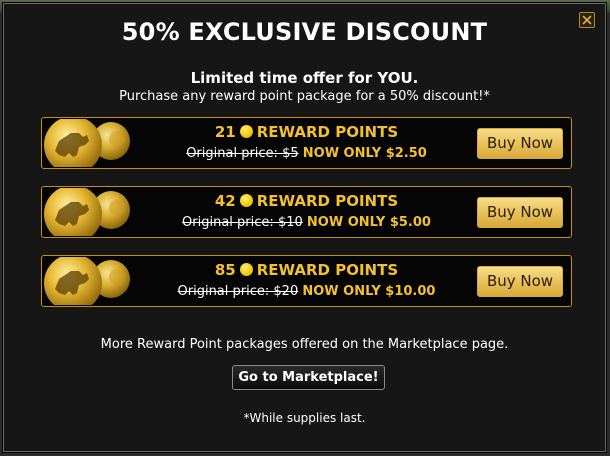 Image resolution: width=610 pixels, height=456 pixels. What do you see at coordinates (304, 32) in the screenshot?
I see `dialog-title: 50% EXCLUSIVE DISCOUNT` at bounding box center [304, 32].